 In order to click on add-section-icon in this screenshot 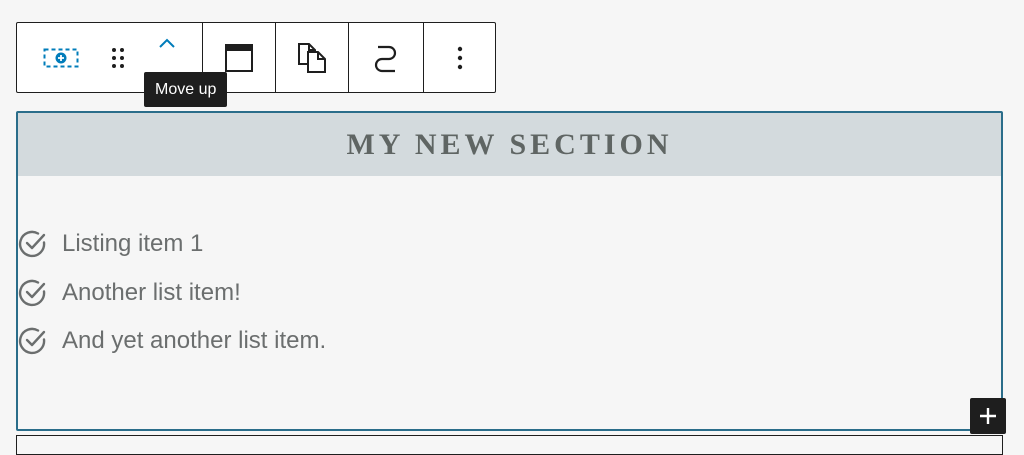, I will do `click(61, 57)`.